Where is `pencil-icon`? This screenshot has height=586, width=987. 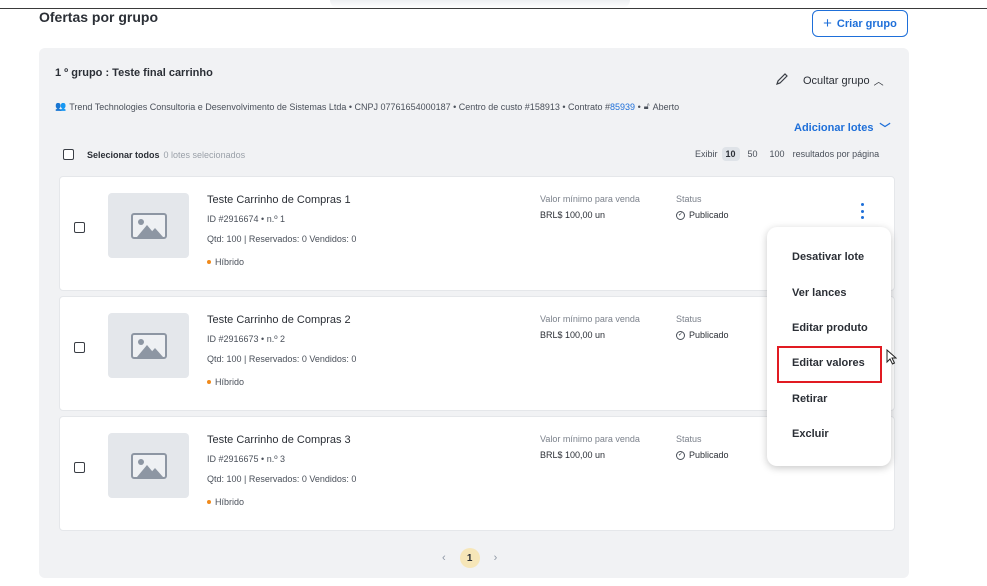
pencil-icon is located at coordinates (782, 79).